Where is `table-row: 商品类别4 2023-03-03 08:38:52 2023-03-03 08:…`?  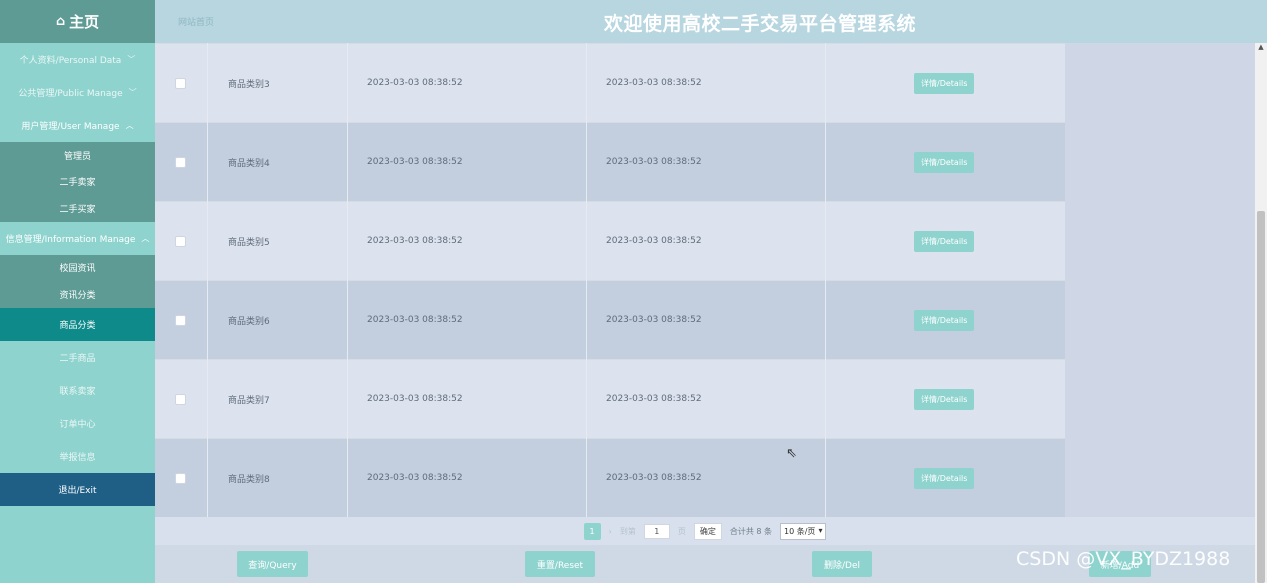
table-row: 商品类别4 2023-03-03 08:38:52 2023-03-03 08:… is located at coordinates (610, 161).